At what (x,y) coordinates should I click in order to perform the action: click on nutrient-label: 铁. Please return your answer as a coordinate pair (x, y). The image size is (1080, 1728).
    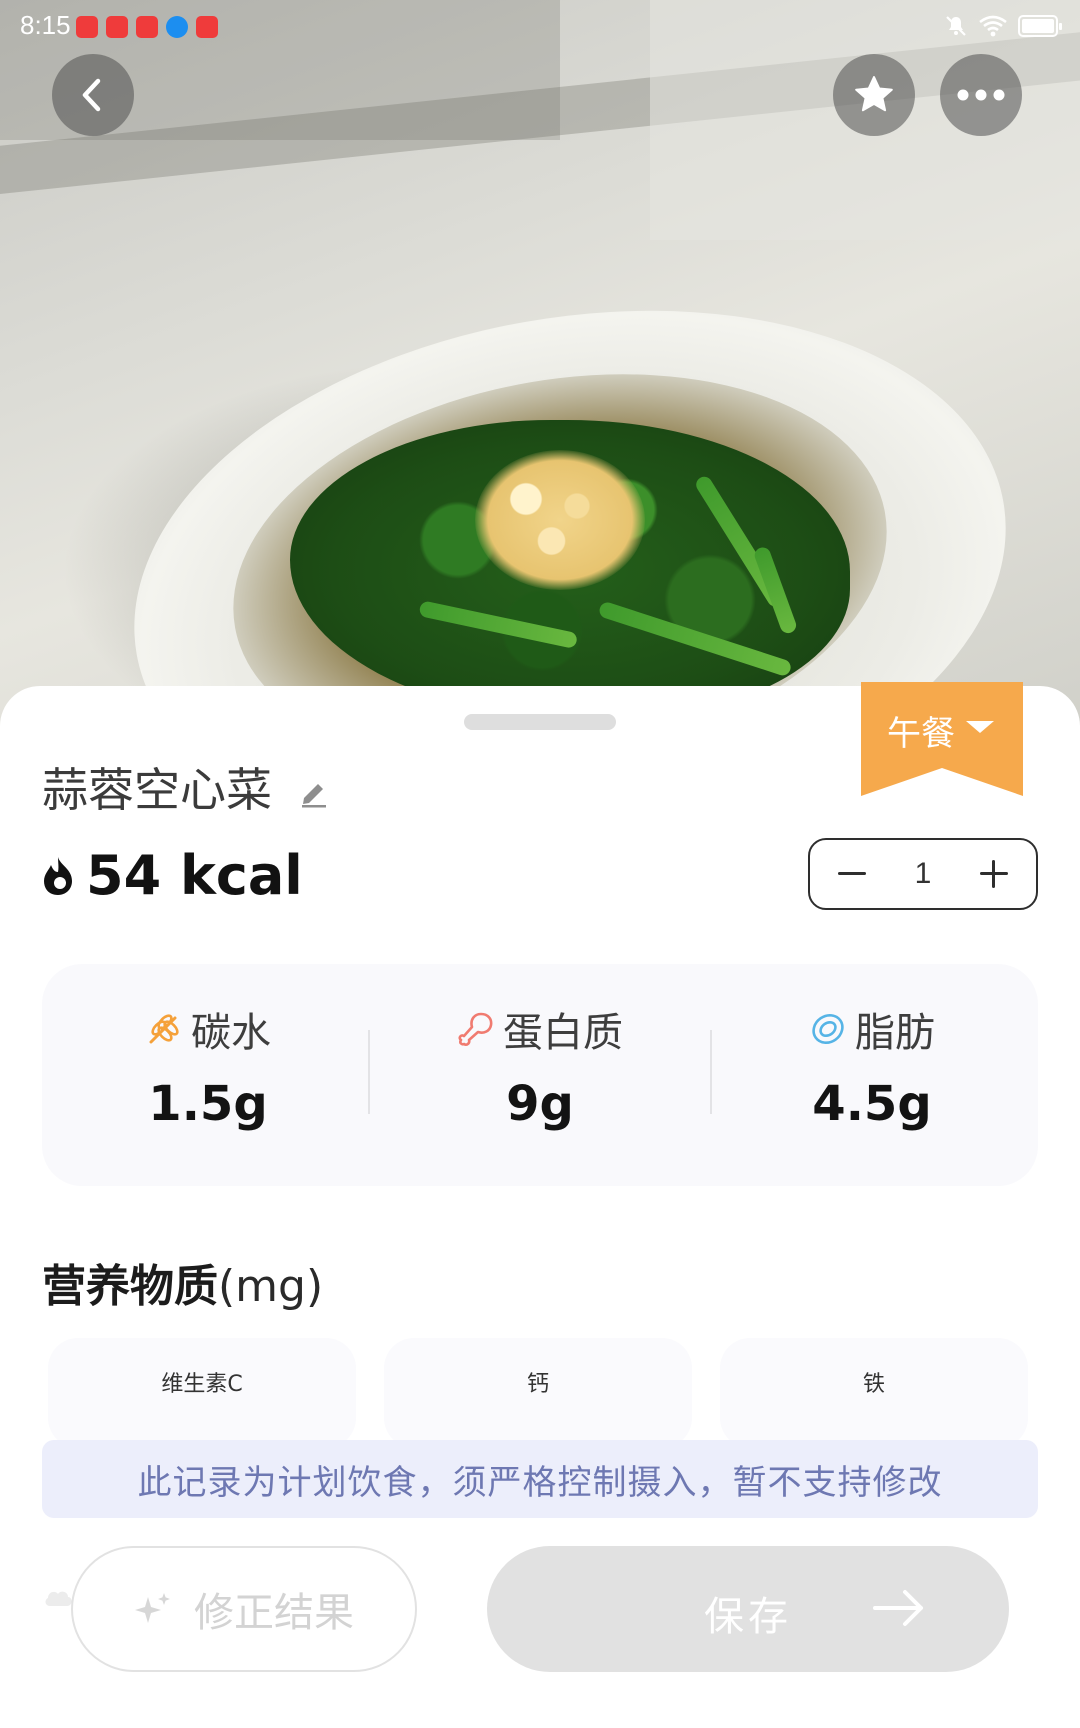
    Looking at the image, I should click on (873, 1384).